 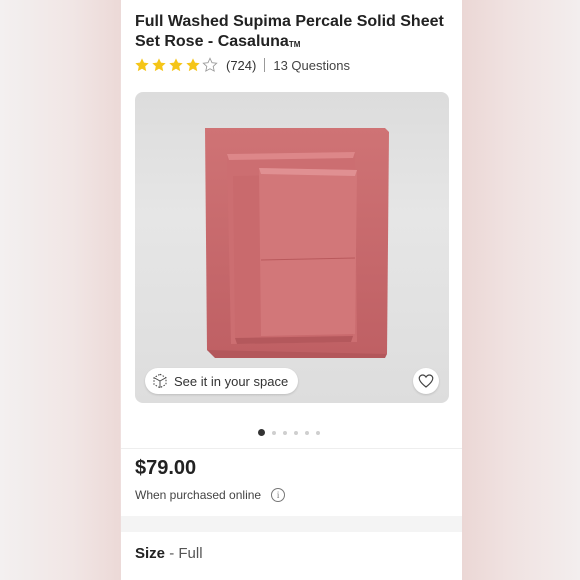 What do you see at coordinates (289, 432) in the screenshot?
I see `carousel-dots` at bounding box center [289, 432].